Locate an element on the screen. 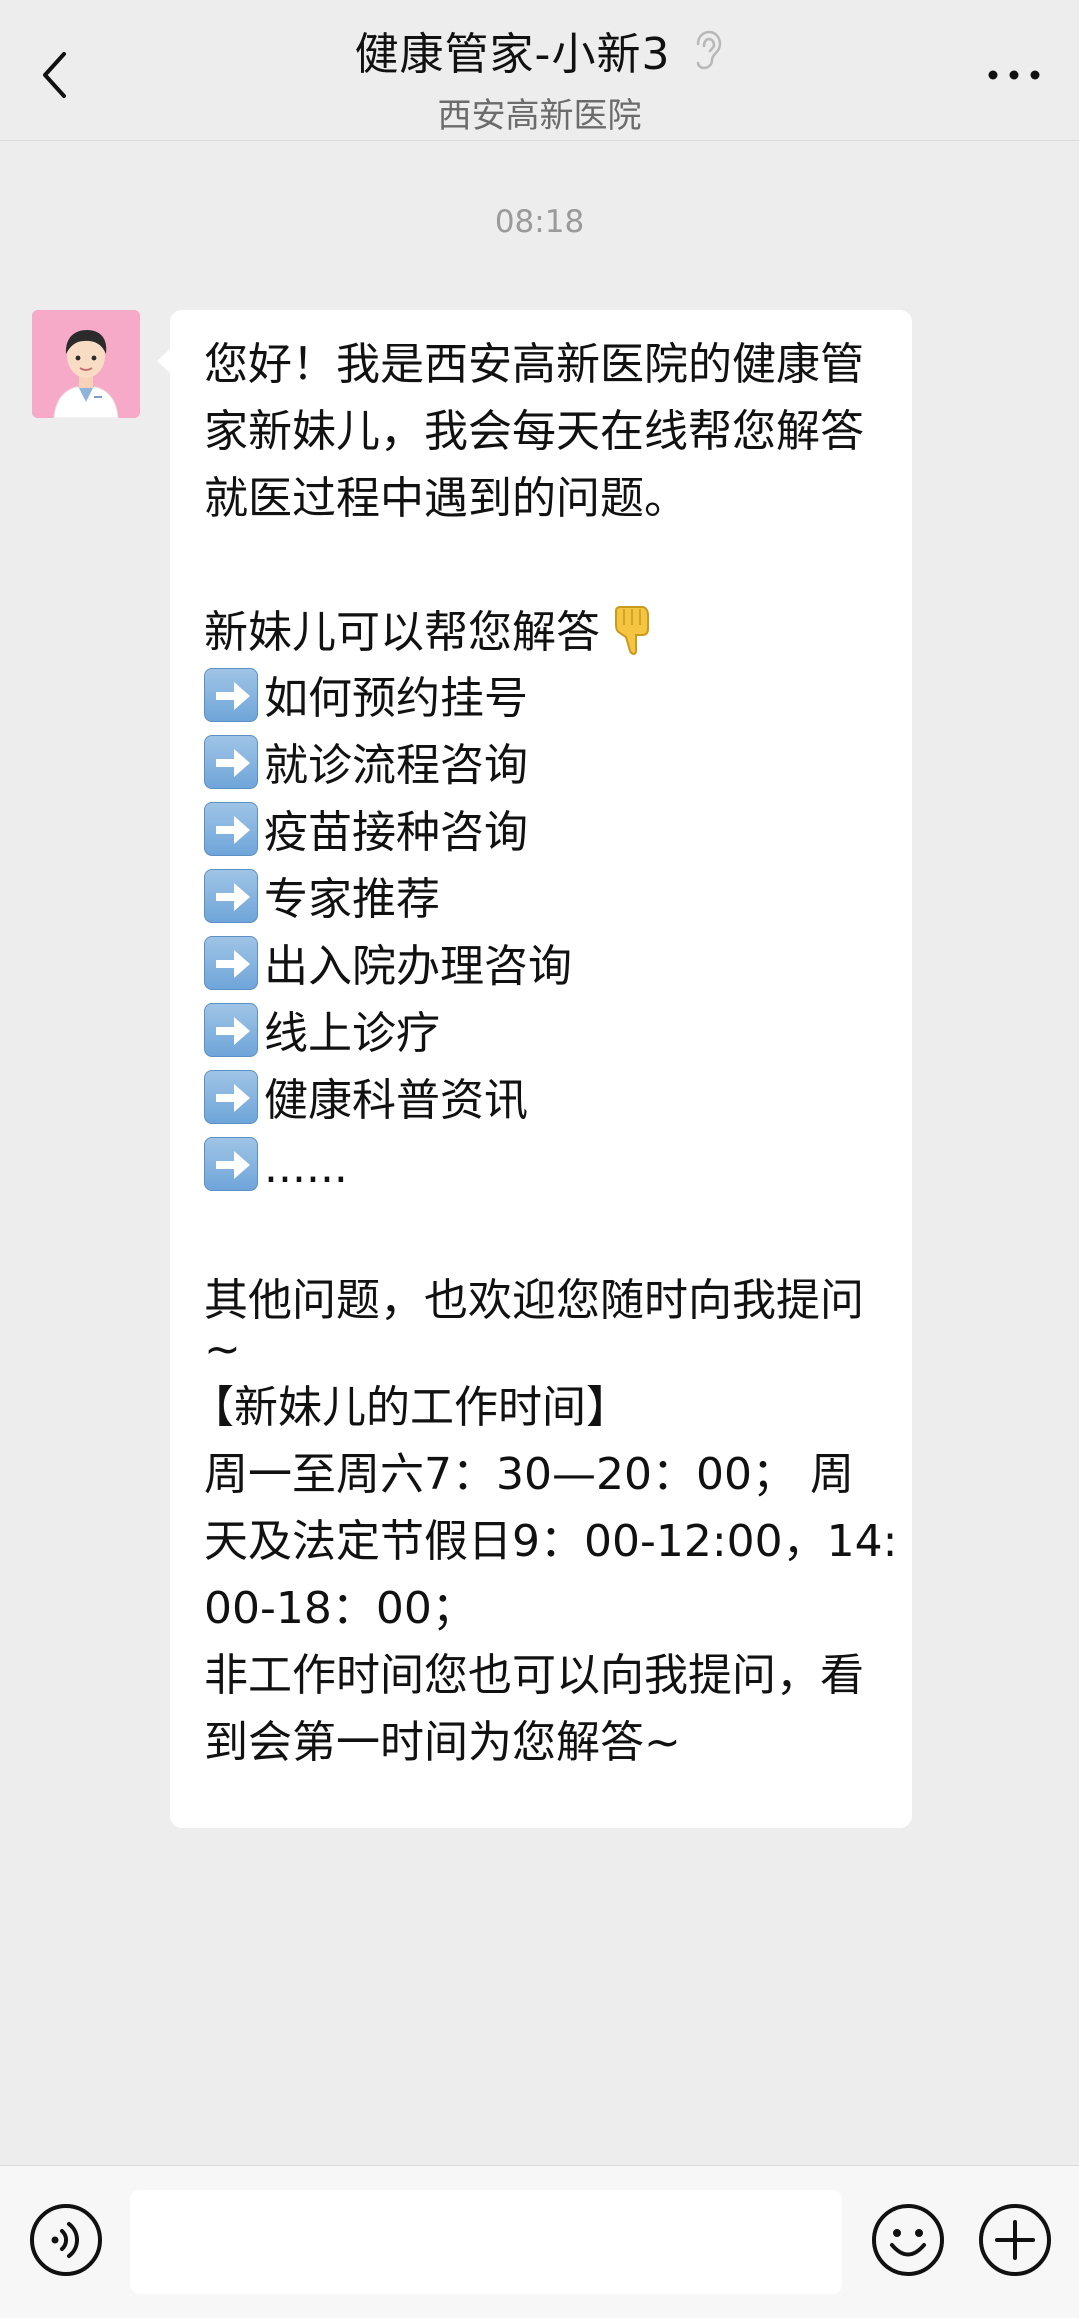  help-item-text: 出入院办理咨询 is located at coordinates (418, 967).